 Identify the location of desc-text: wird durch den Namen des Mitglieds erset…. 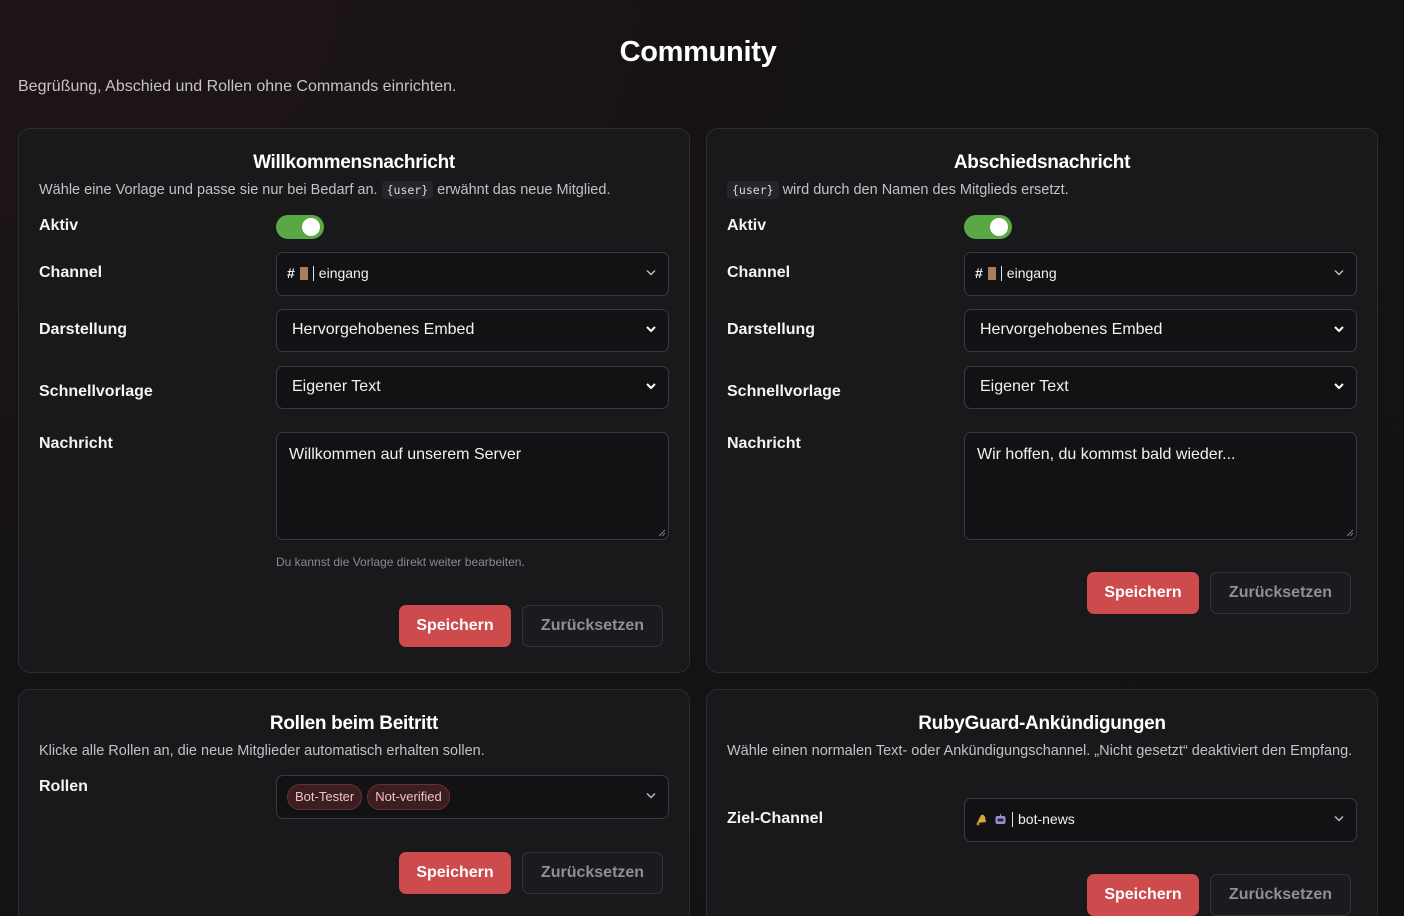
(923, 190).